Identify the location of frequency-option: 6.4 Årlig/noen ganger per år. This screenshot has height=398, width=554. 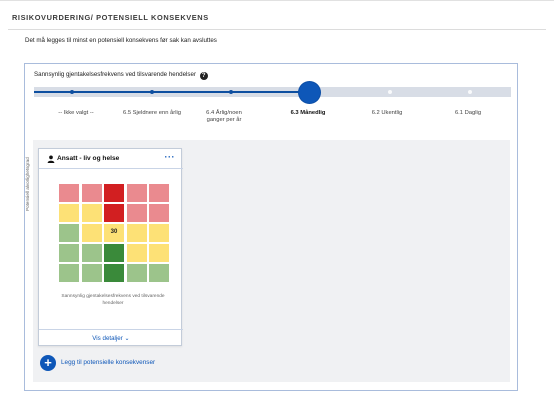
(224, 117).